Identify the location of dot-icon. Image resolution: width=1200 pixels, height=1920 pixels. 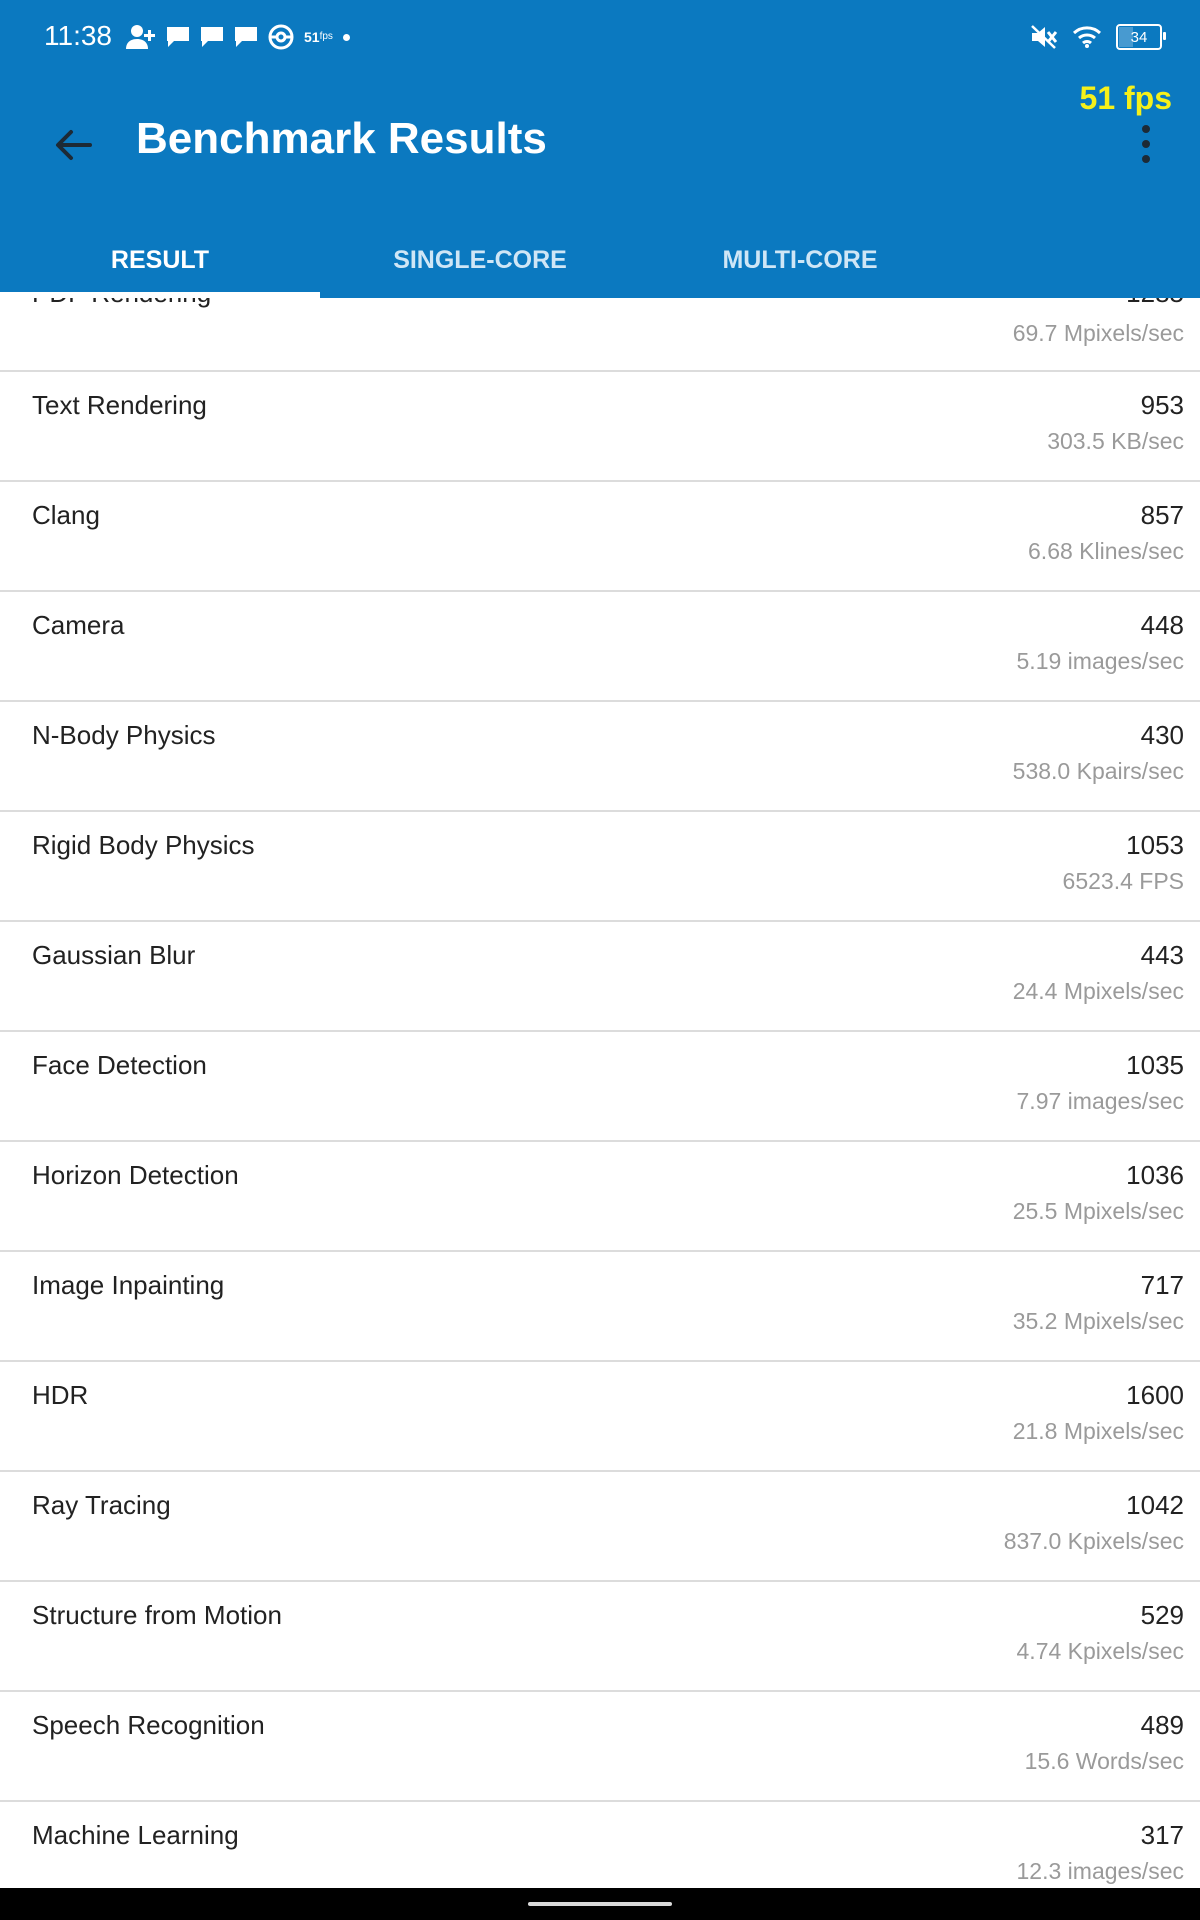
(346, 37).